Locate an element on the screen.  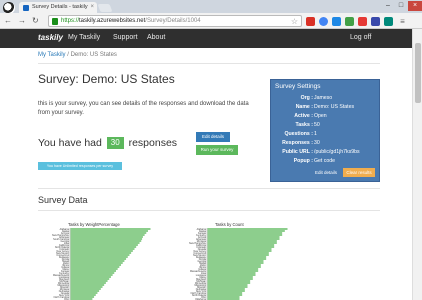
logoff-link: Log off is located at coordinates (360, 37).